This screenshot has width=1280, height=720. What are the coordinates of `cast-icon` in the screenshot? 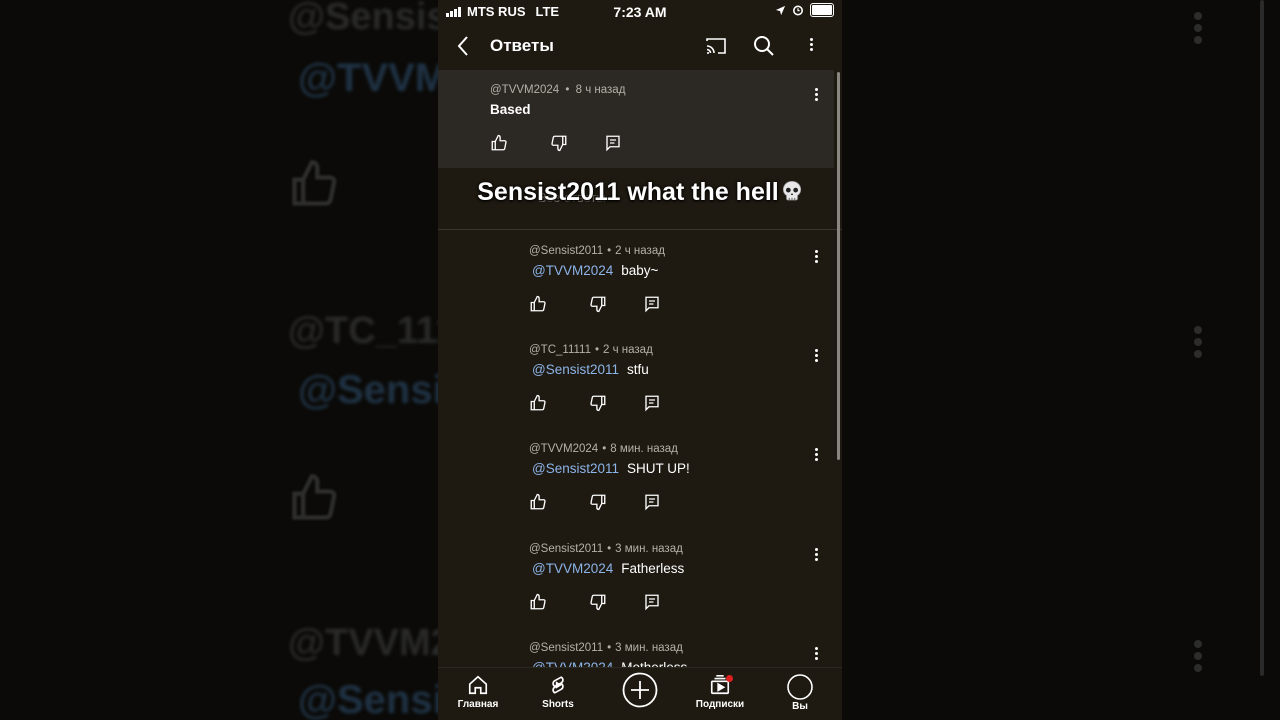 It's located at (716, 46).